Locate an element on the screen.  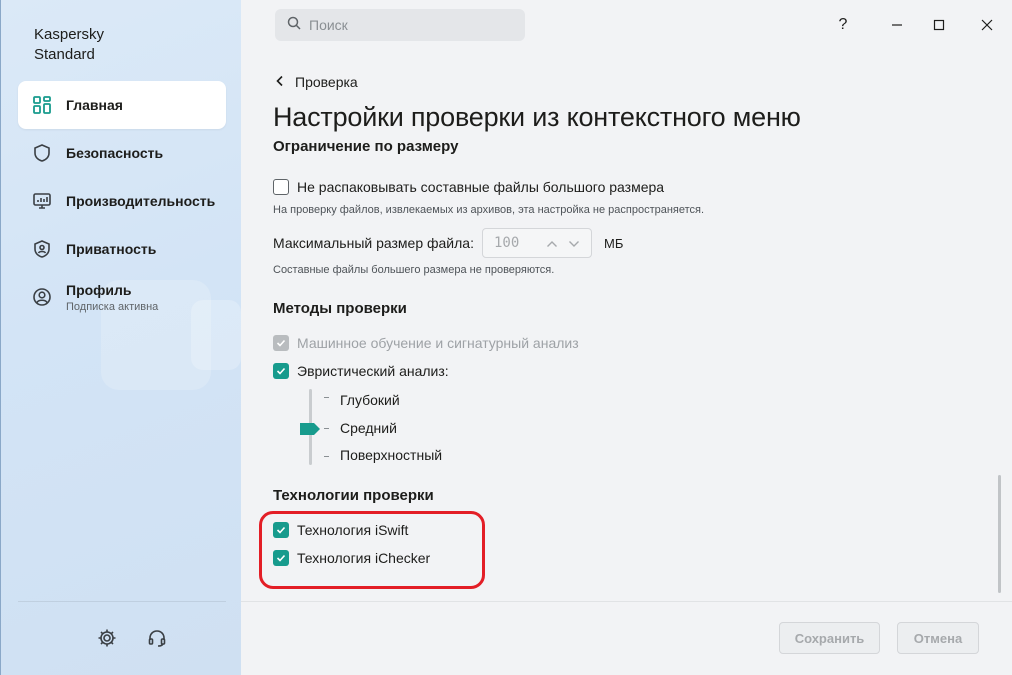
back-link: Проверка is located at coordinates (316, 82).